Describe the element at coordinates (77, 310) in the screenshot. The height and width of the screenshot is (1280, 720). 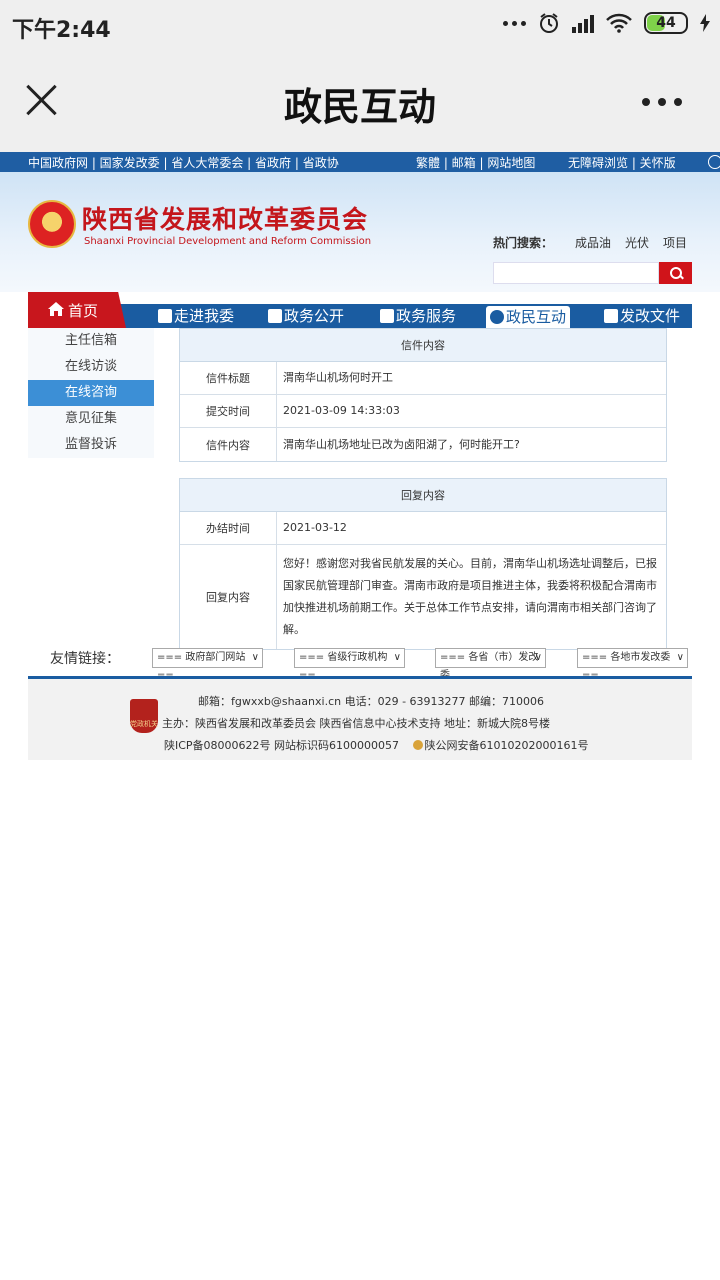
I see `nav-home: 首页` at that location.